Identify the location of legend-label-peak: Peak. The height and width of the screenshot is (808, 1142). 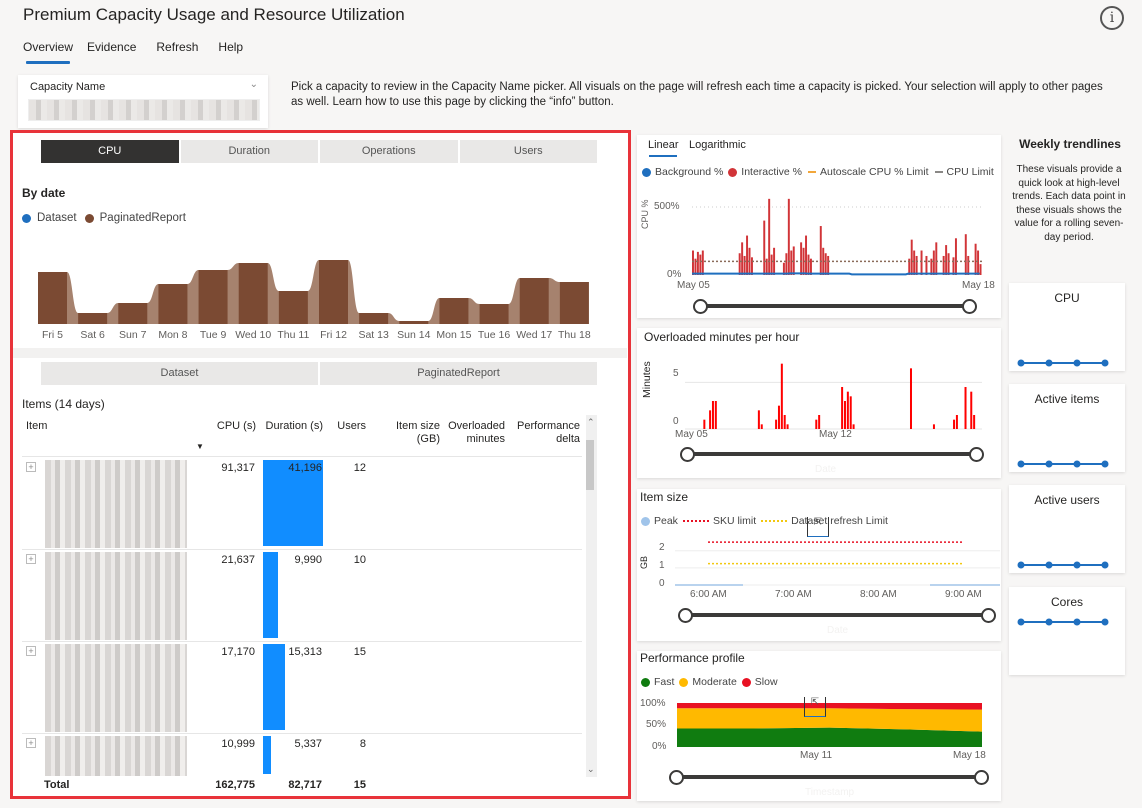
(666, 521).